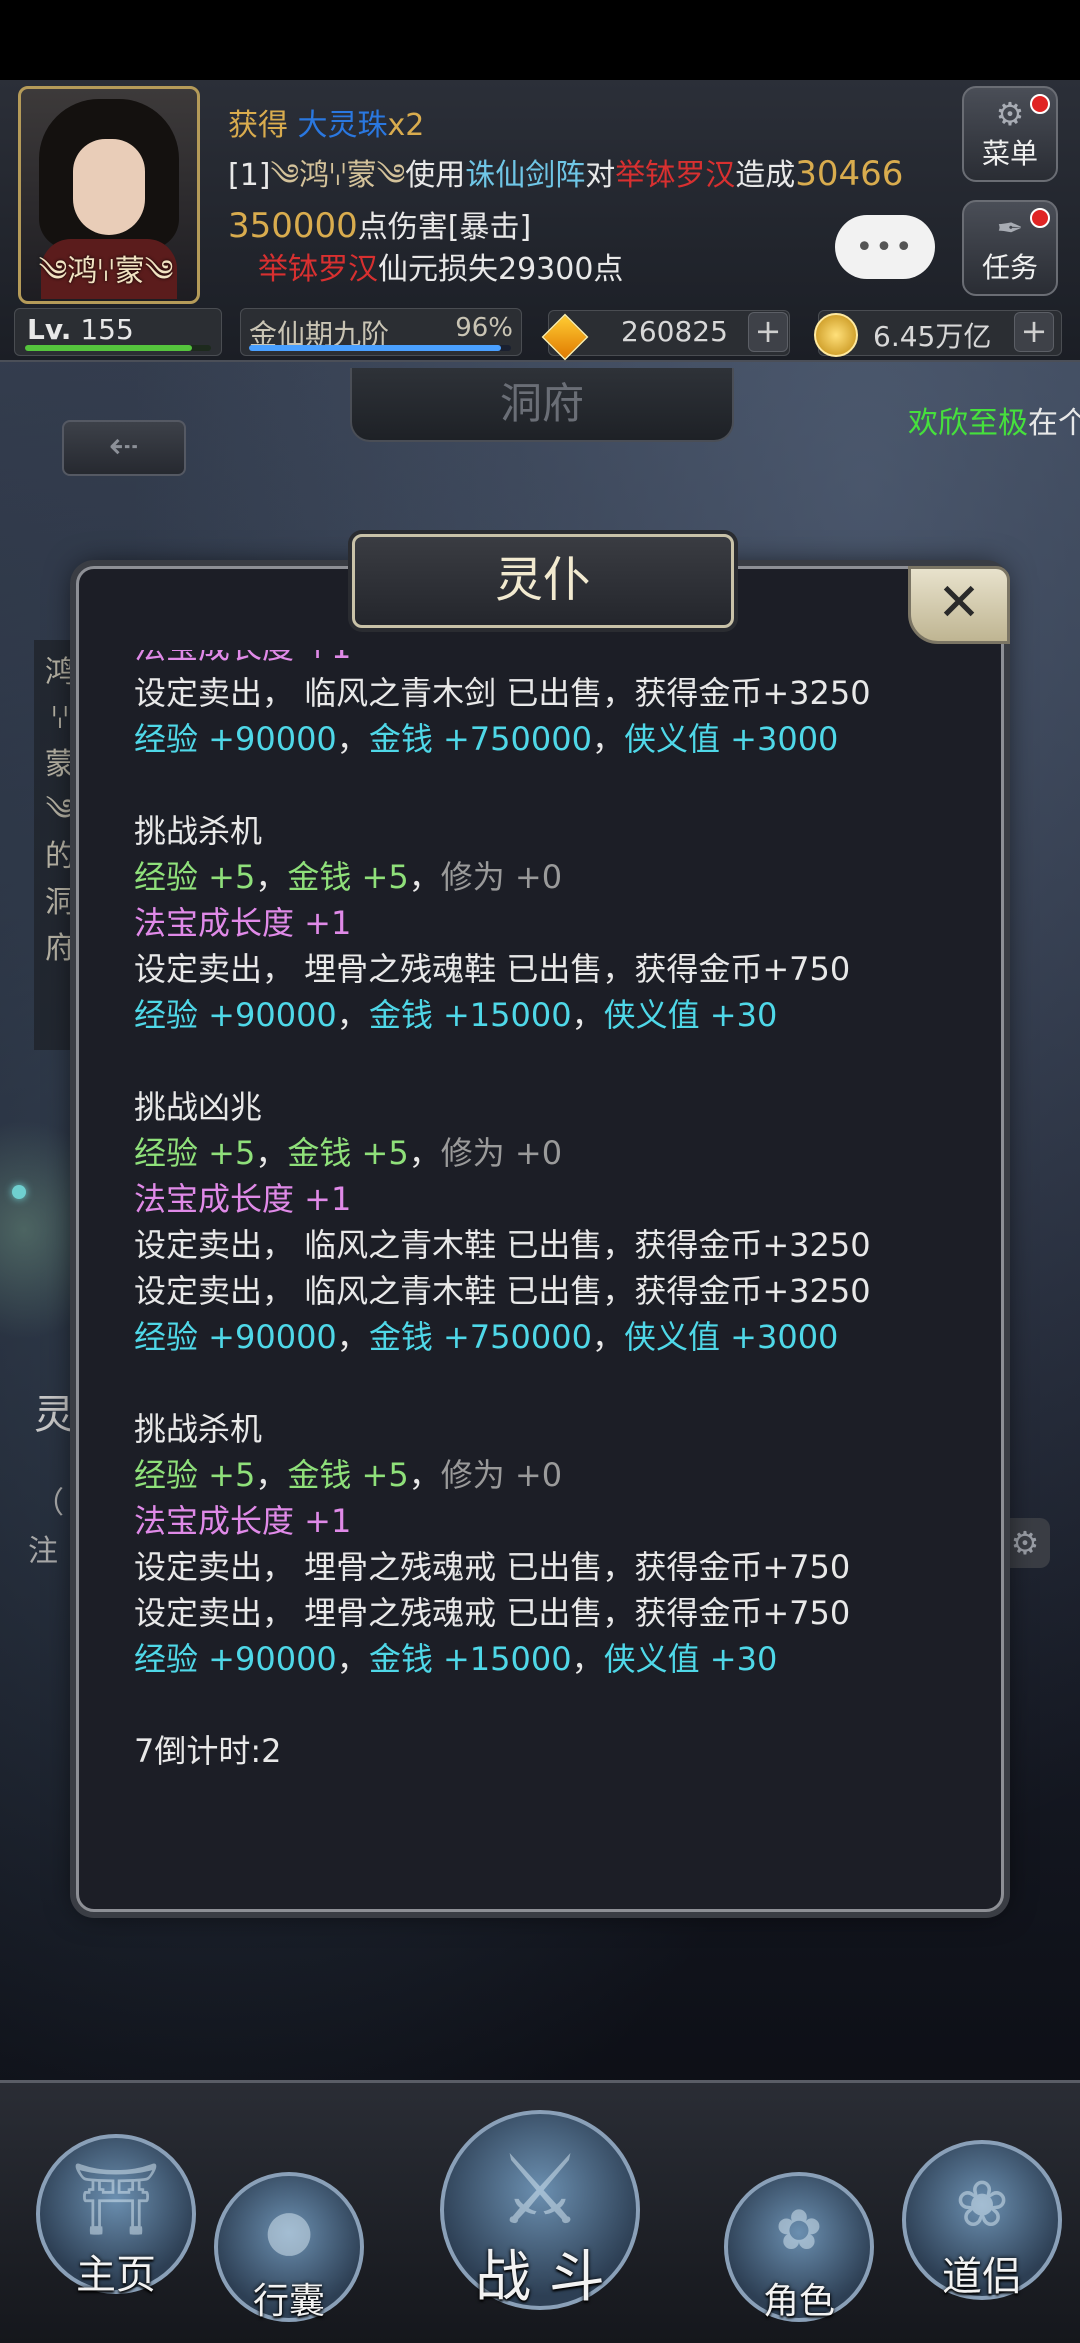 This screenshot has width=1080, height=2343. I want to click on nav-role: ✿ 角色, so click(799, 2247).